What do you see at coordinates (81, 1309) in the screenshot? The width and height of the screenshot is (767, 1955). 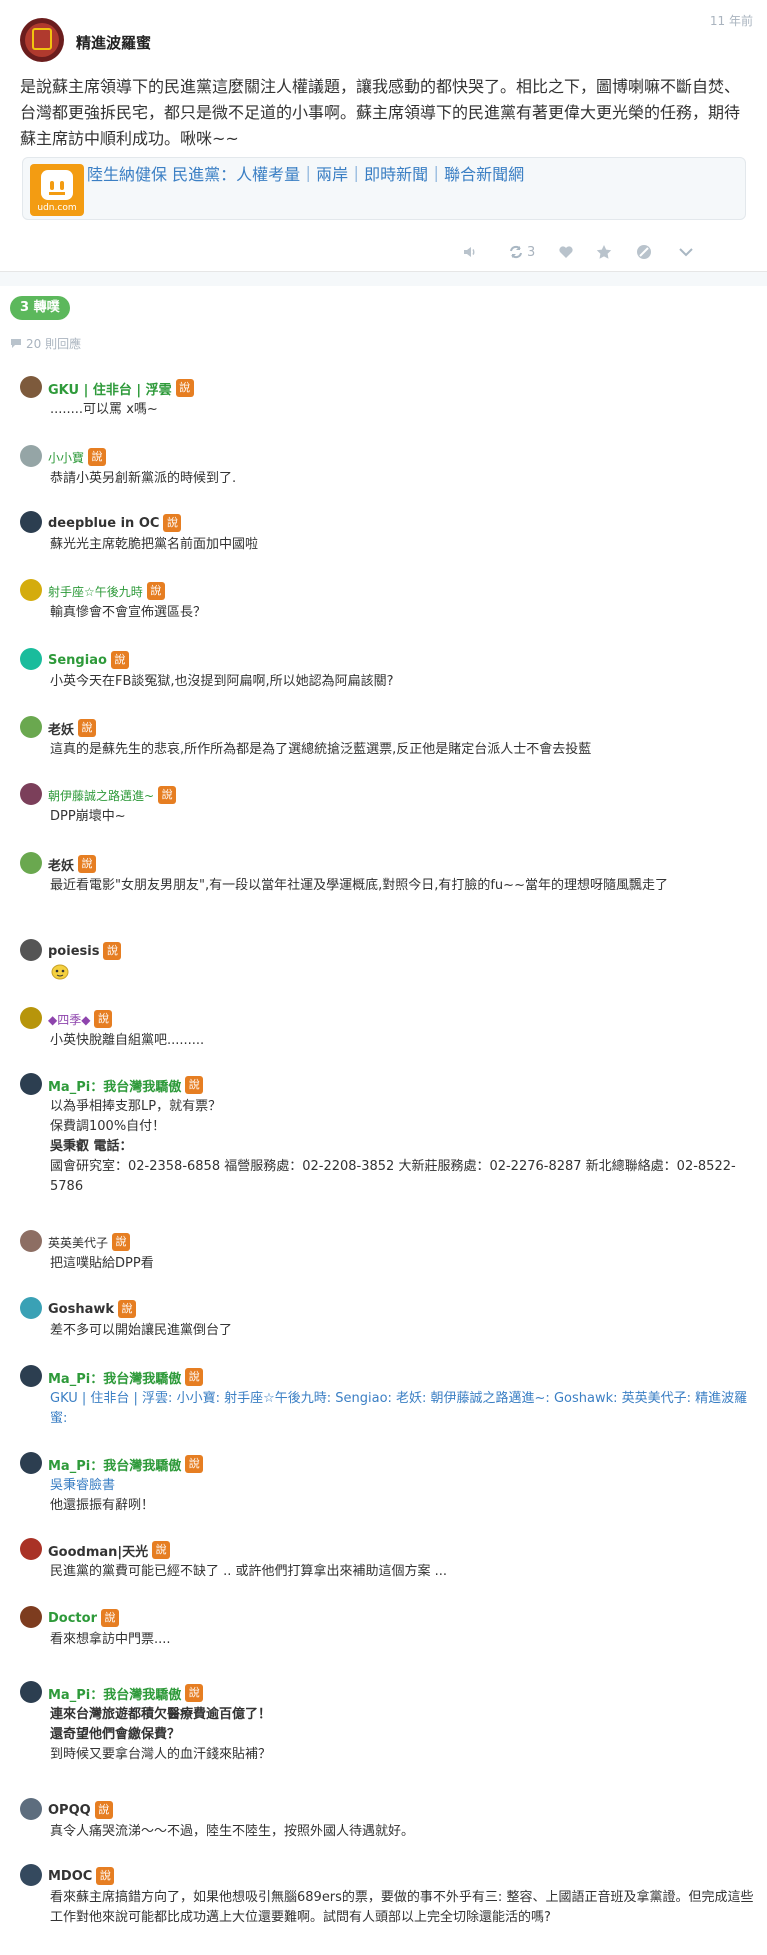 I see `commenter-name: Goshawk` at bounding box center [81, 1309].